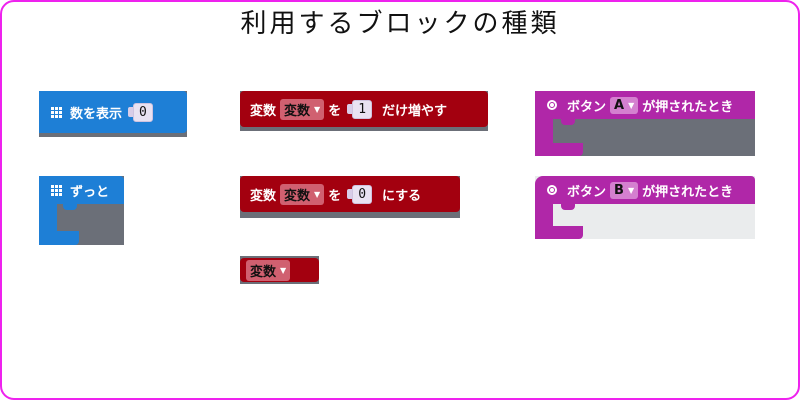  I want to click on change-variable-block: 変数 変数 ▼ を 1 だけ増やす, so click(364, 109).